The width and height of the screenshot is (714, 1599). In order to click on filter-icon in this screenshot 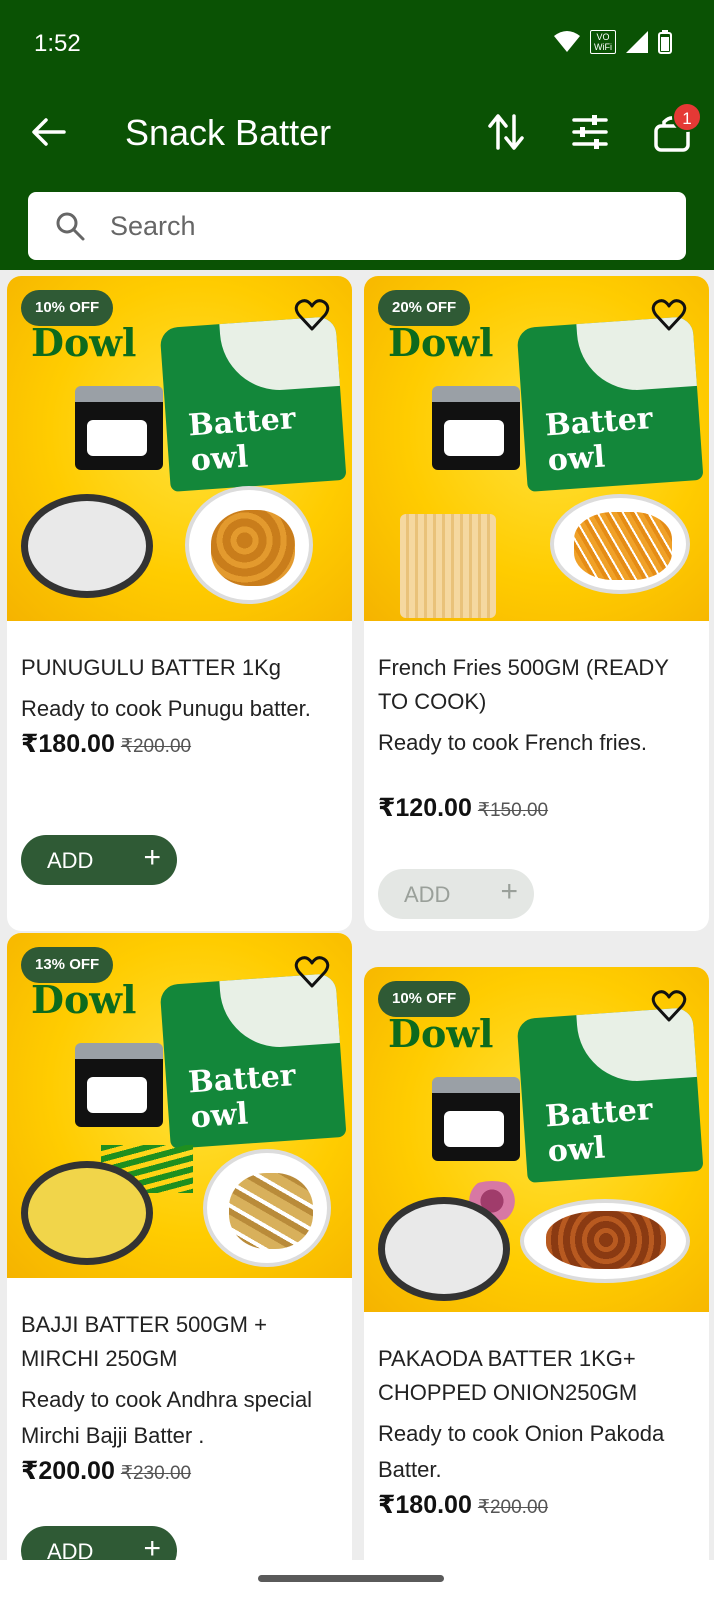, I will do `click(590, 132)`.